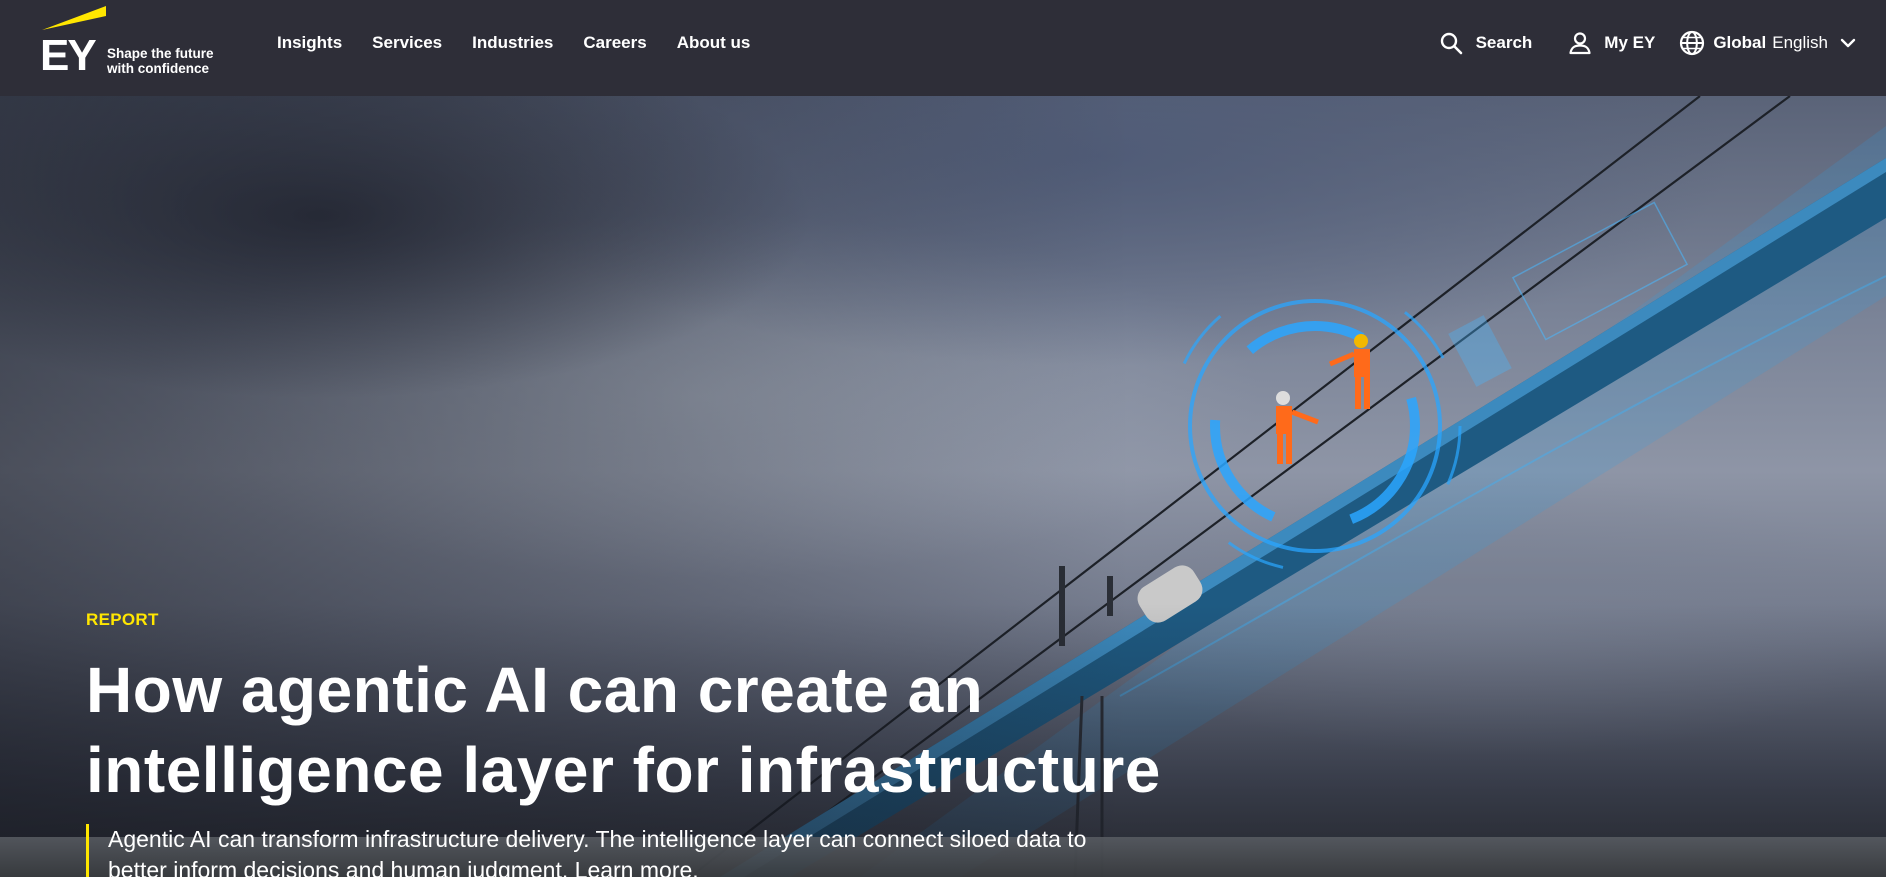  I want to click on chevron-down-icon, so click(1848, 43).